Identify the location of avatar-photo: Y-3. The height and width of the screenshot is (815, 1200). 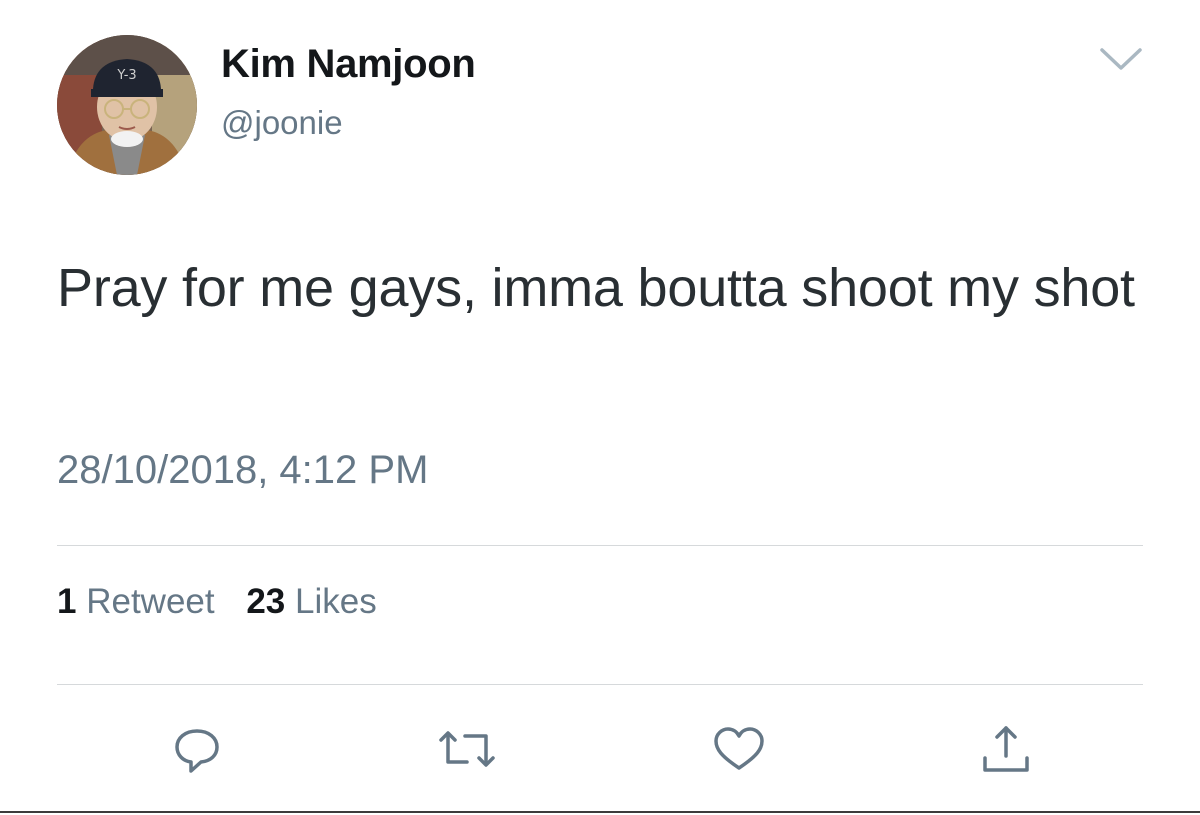
(127, 105).